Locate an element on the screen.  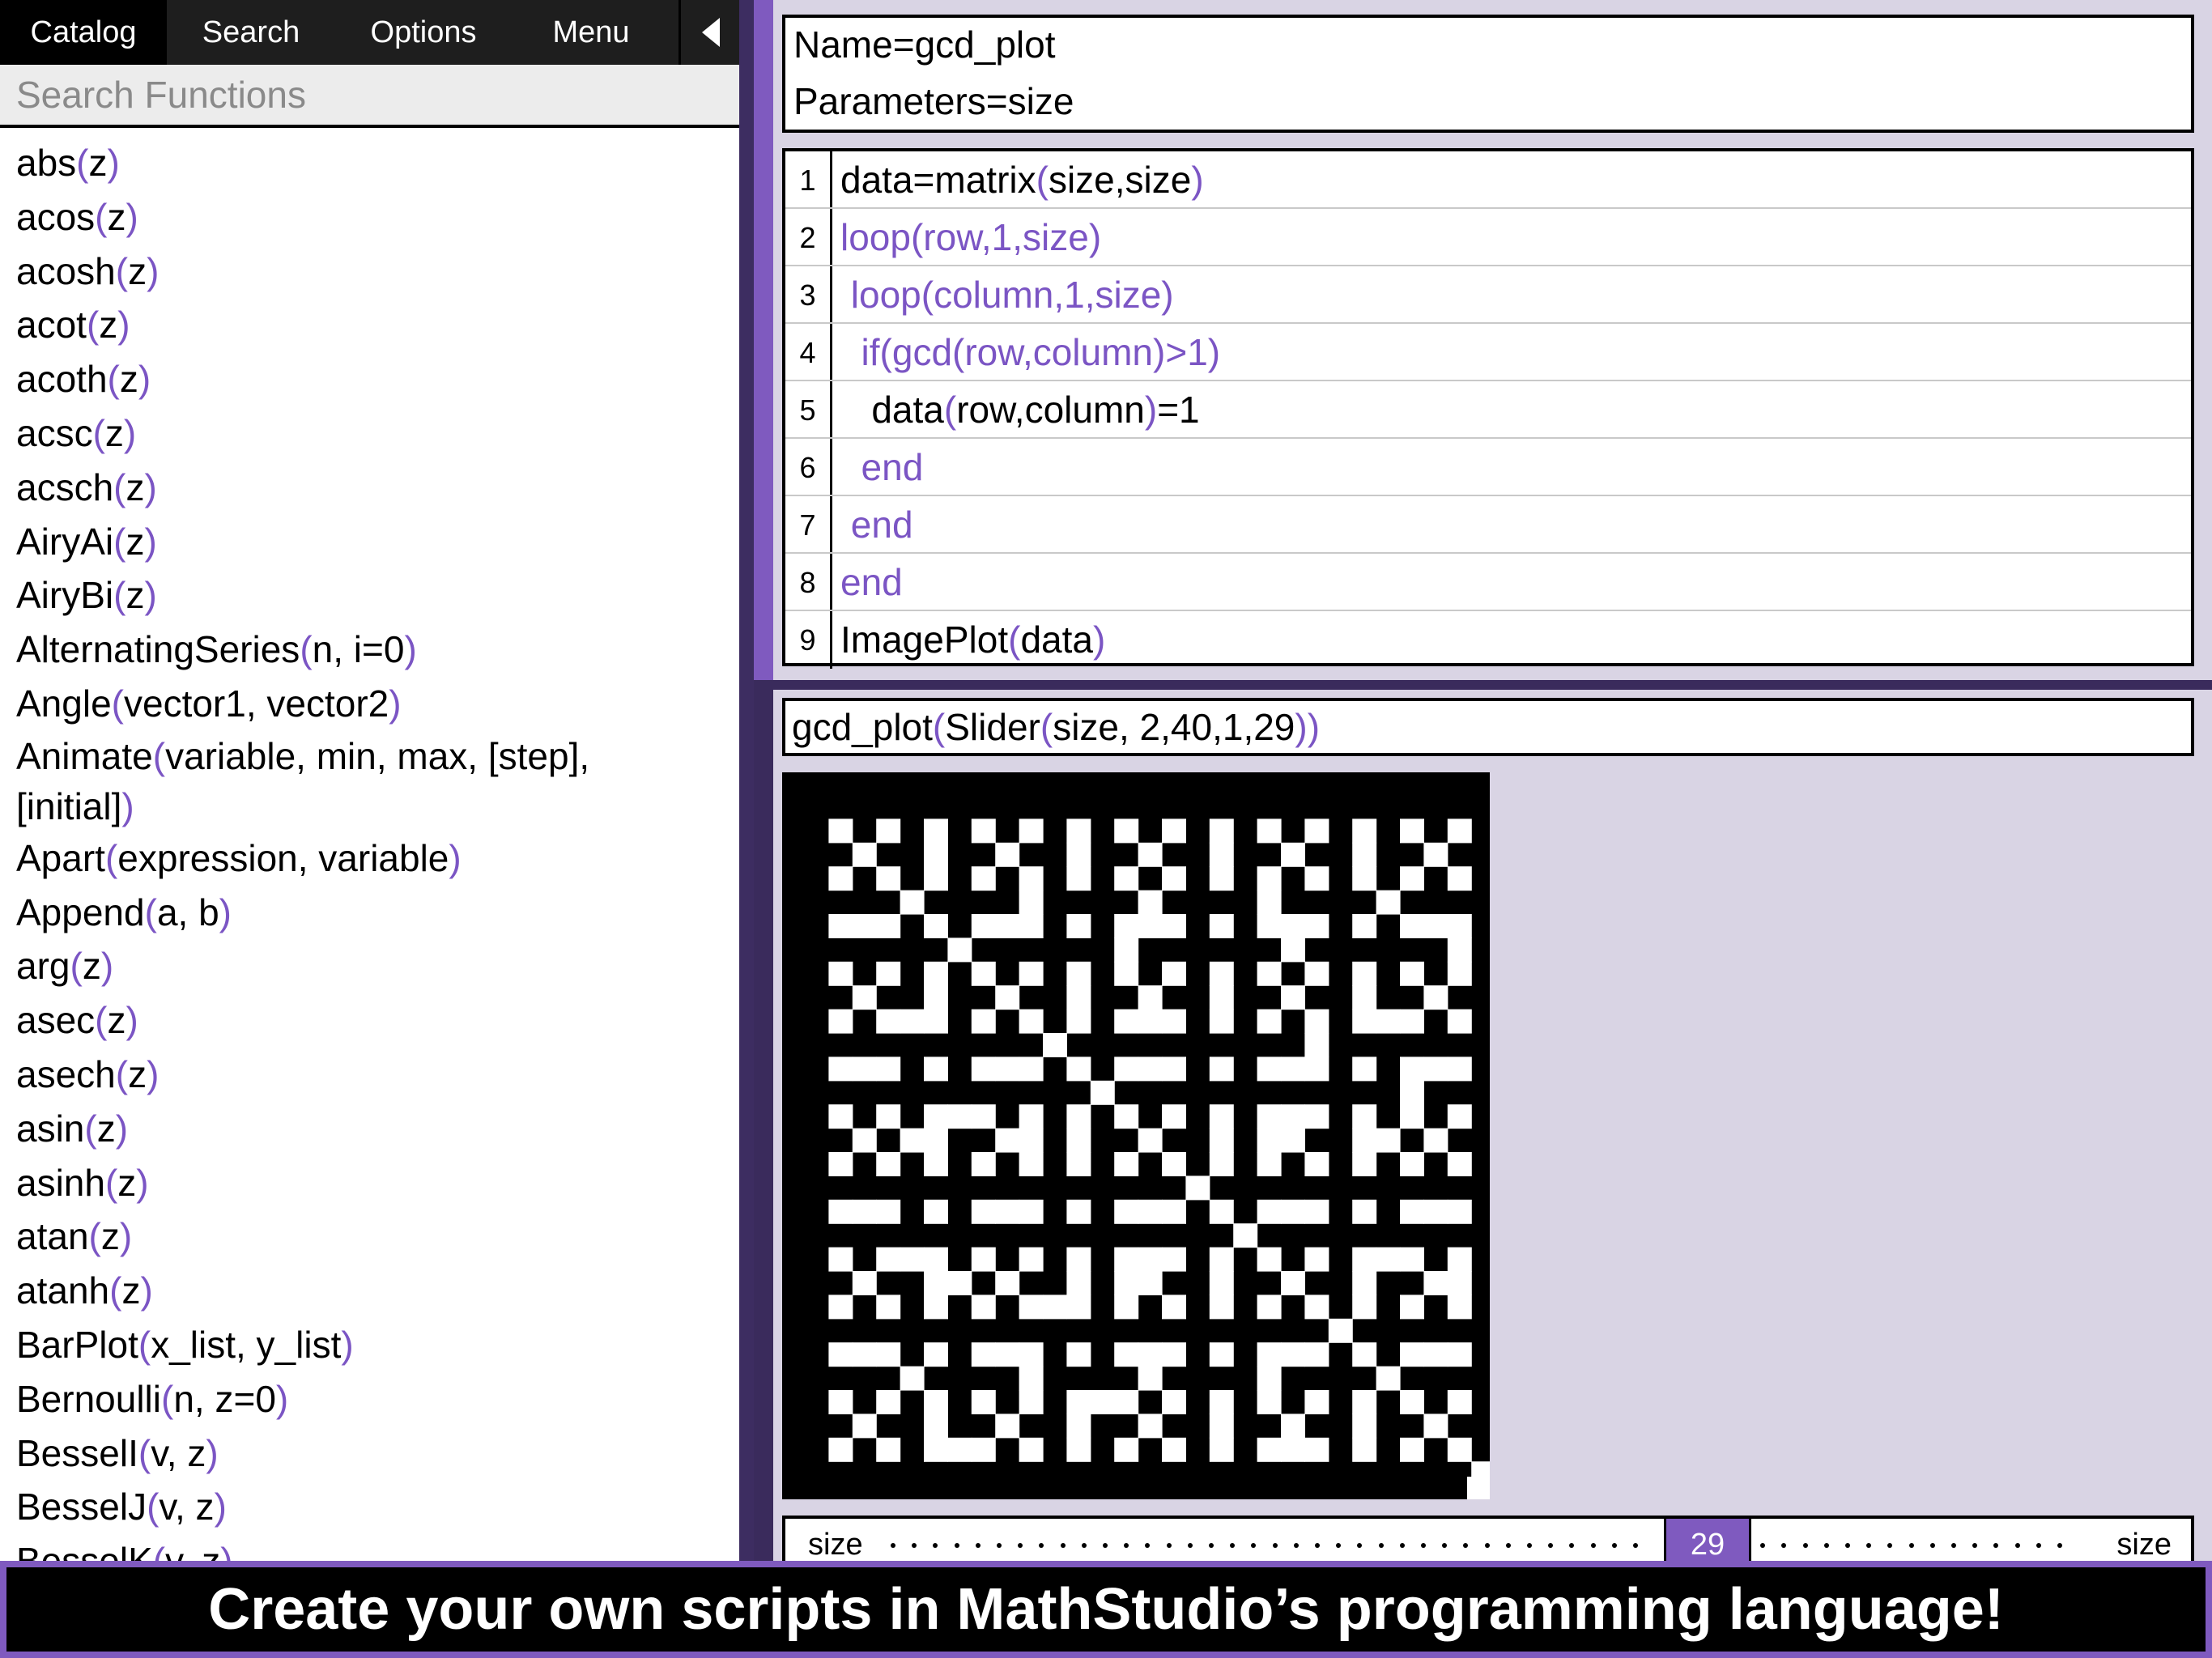
function-item: atanh(z) is located at coordinates (76, 1291).